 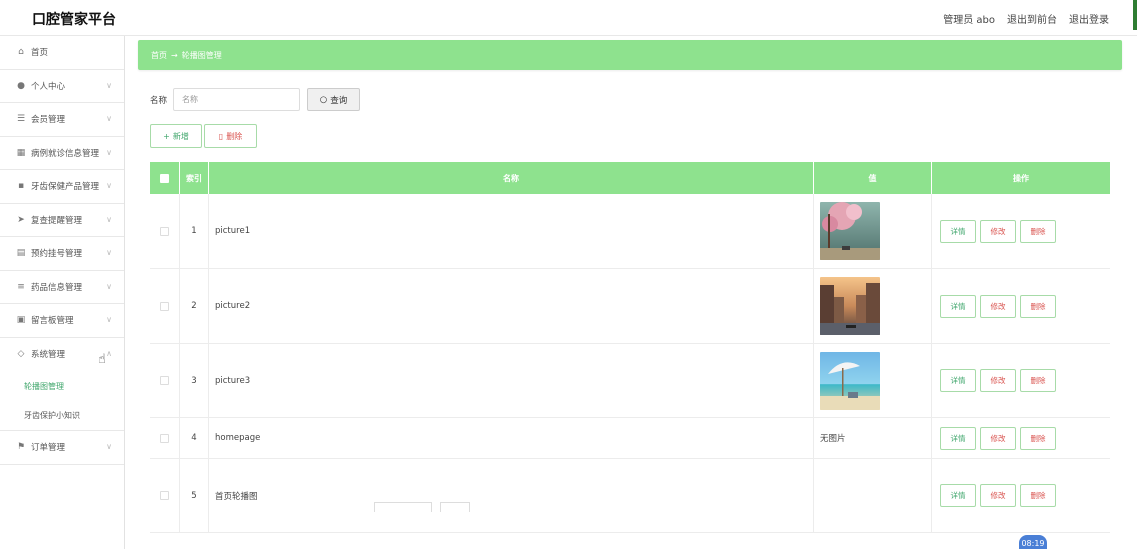 I want to click on clock-badge: 08:19, so click(x=1033, y=542).